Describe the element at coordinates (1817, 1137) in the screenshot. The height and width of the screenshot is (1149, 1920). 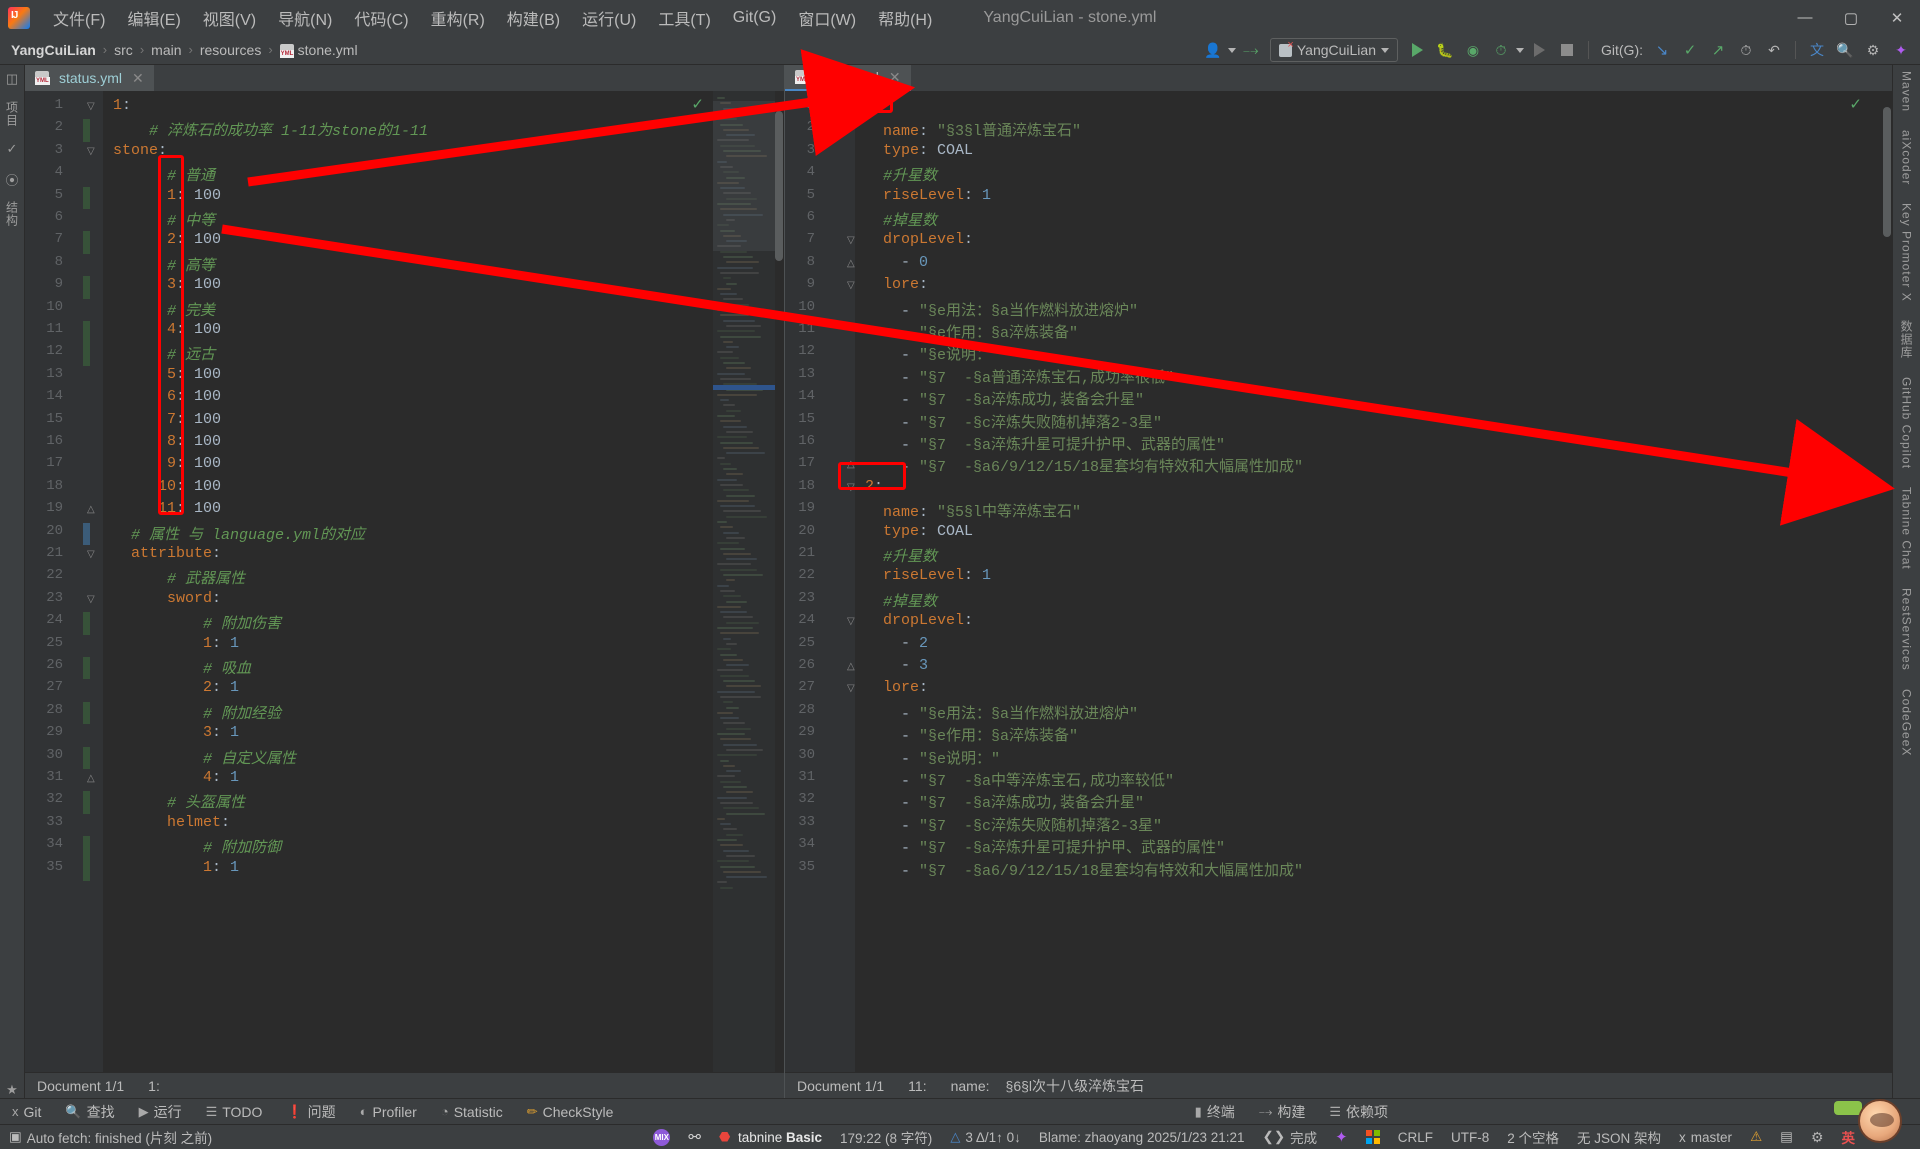
I see `ide-settings-icon: ⚙` at that location.